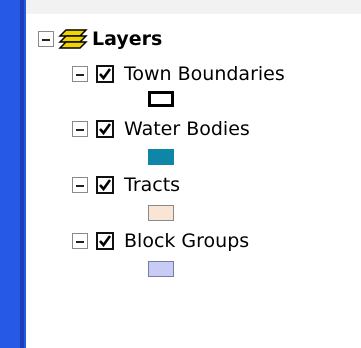  I want to click on layer-name: Town Boundaries, so click(204, 74).